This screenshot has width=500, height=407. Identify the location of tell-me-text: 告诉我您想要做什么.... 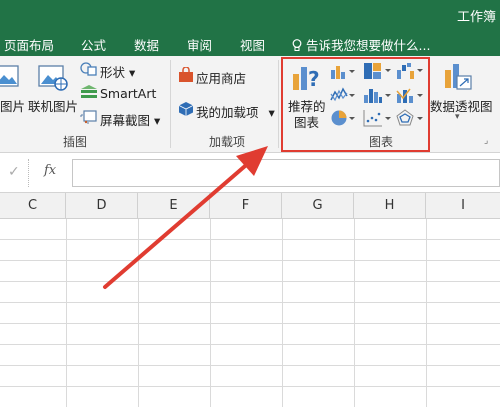
(368, 45).